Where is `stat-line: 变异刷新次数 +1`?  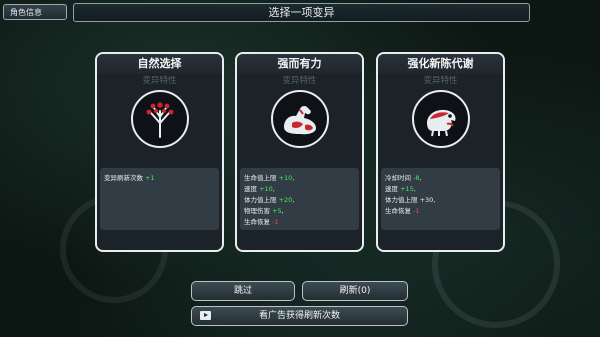 stat-line: 变异刷新次数 +1 is located at coordinates (129, 178).